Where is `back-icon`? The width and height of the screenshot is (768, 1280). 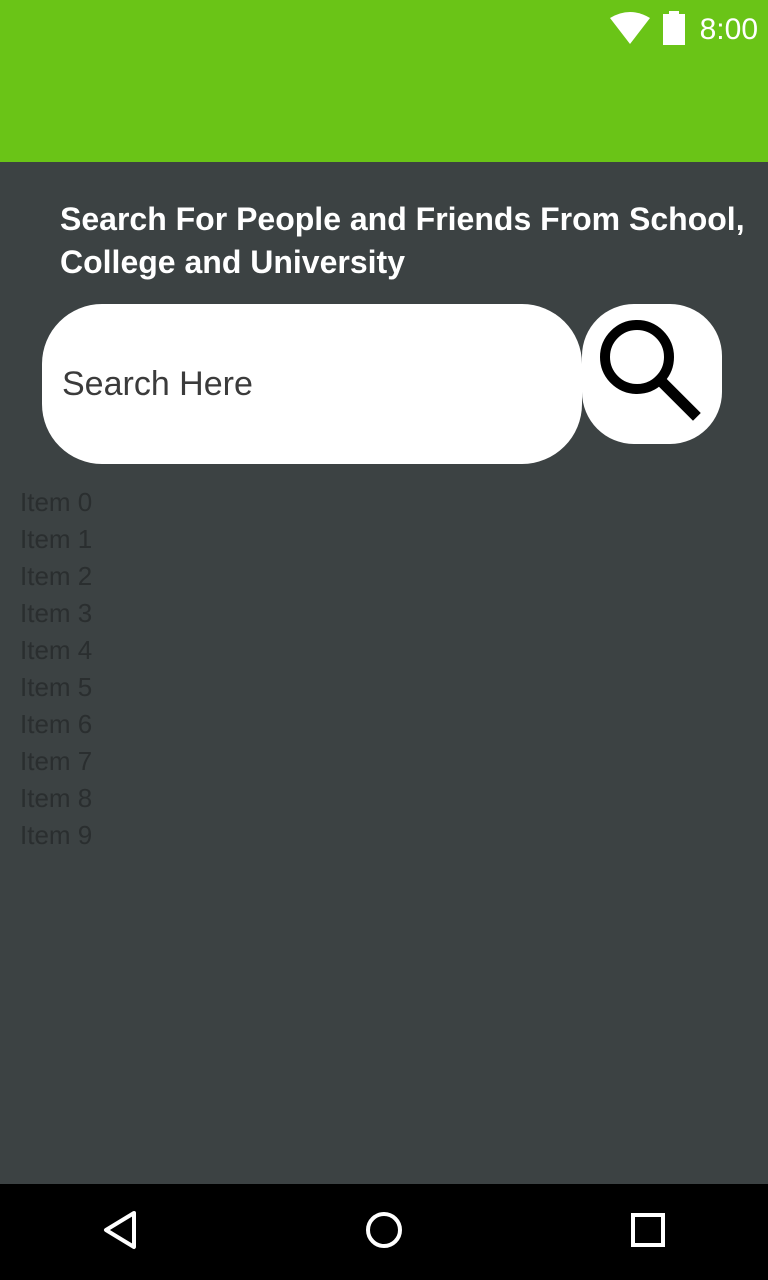
back-icon is located at coordinates (120, 1232).